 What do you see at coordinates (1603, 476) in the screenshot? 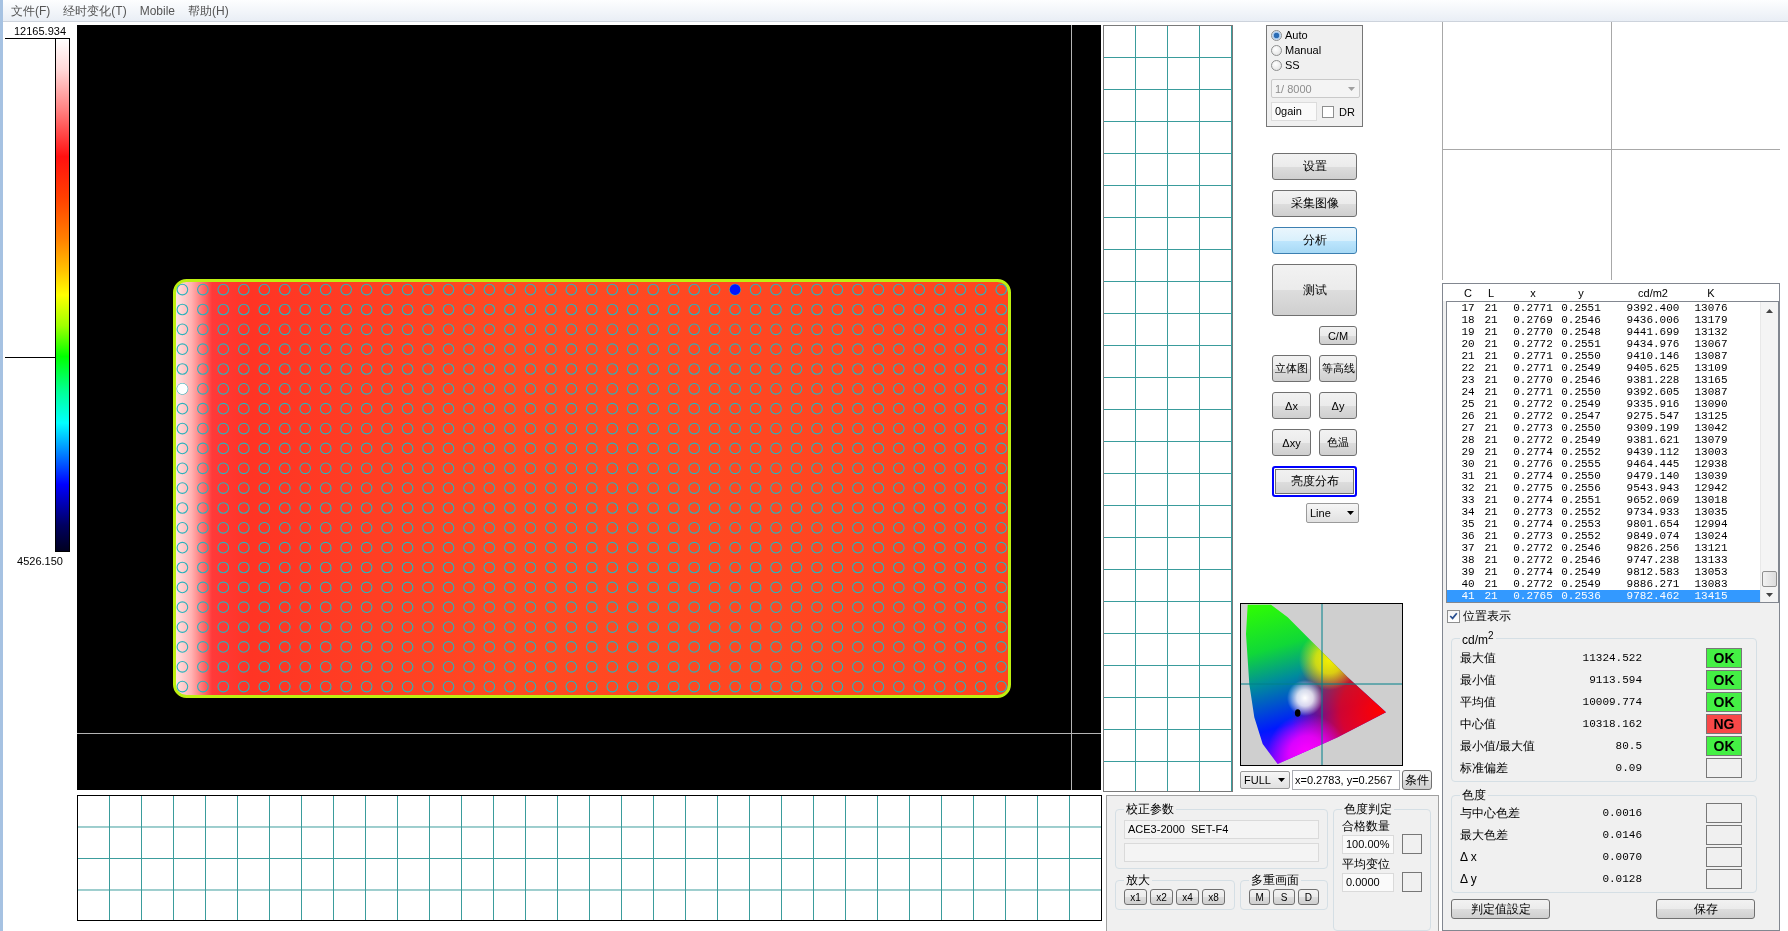
I see `table-row: 31 21 0.2774 0.2550 9479.140 13039` at bounding box center [1603, 476].